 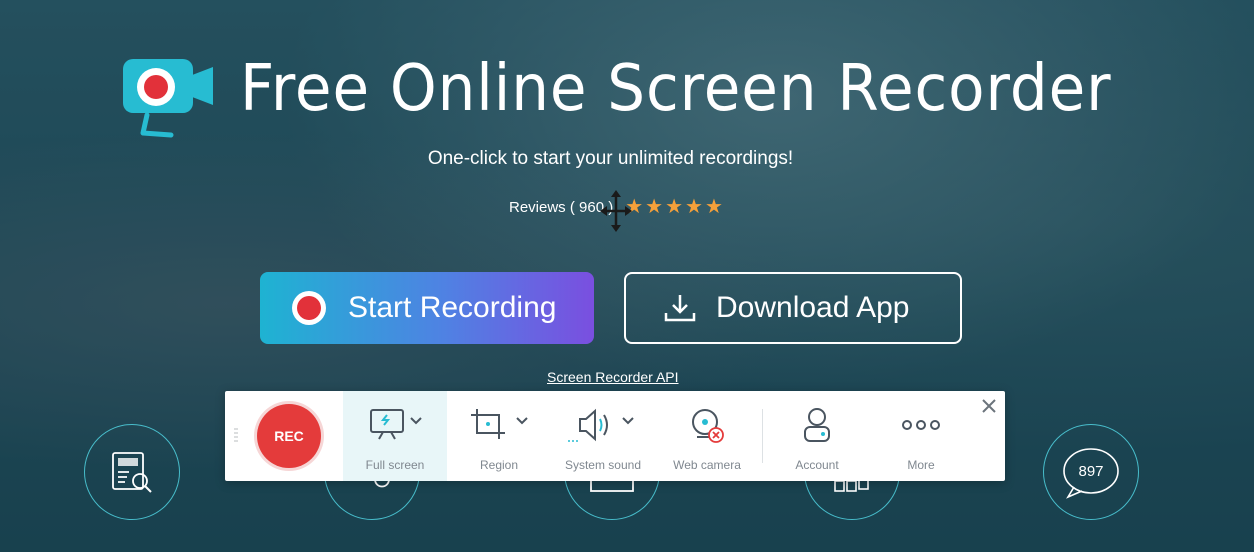 I want to click on more-icon, so click(x=921, y=425).